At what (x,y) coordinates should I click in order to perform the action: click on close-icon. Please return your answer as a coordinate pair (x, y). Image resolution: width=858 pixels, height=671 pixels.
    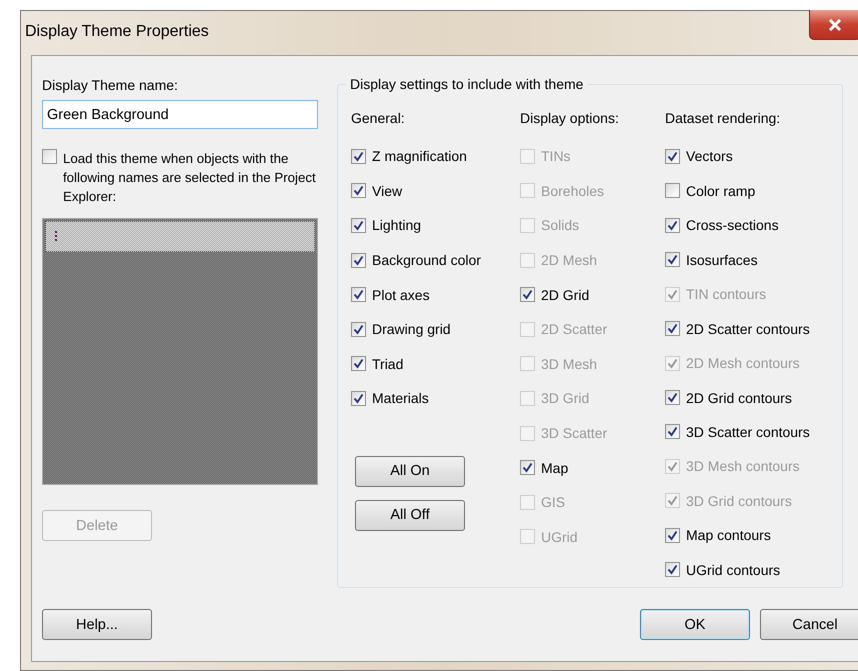
    Looking at the image, I should click on (835, 24).